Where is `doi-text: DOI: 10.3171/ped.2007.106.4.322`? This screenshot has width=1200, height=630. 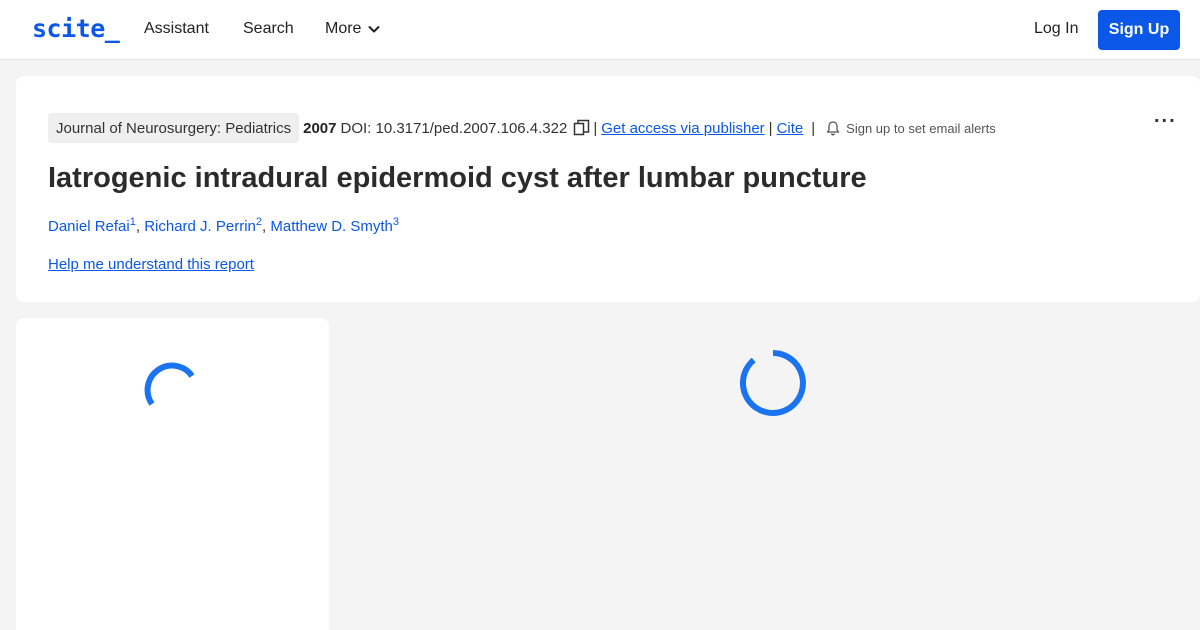
doi-text: DOI: 10.3171/ped.2007.106.4.322 is located at coordinates (454, 128).